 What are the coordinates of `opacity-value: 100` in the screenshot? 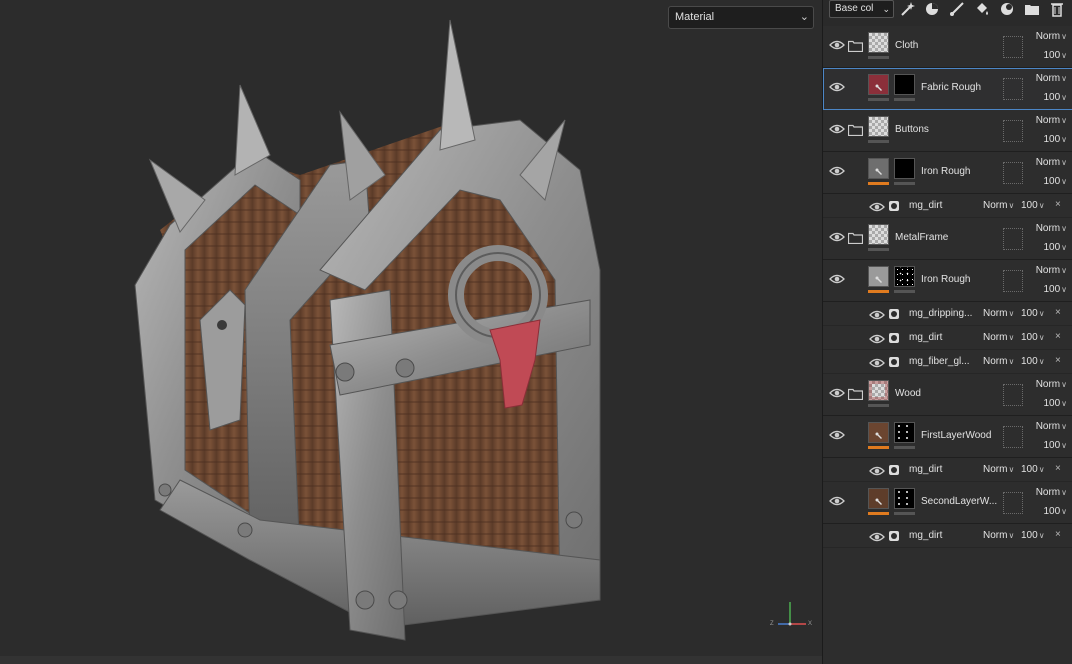 It's located at (1052, 55).